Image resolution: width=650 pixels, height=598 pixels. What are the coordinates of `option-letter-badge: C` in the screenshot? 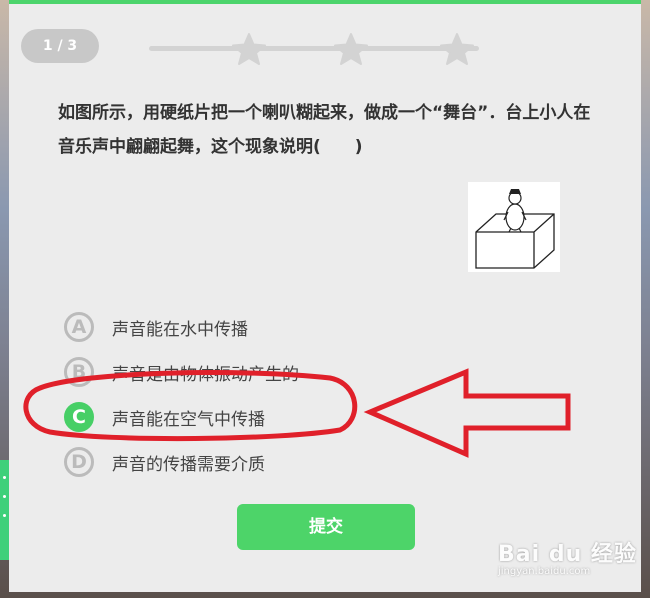 It's located at (79, 417).